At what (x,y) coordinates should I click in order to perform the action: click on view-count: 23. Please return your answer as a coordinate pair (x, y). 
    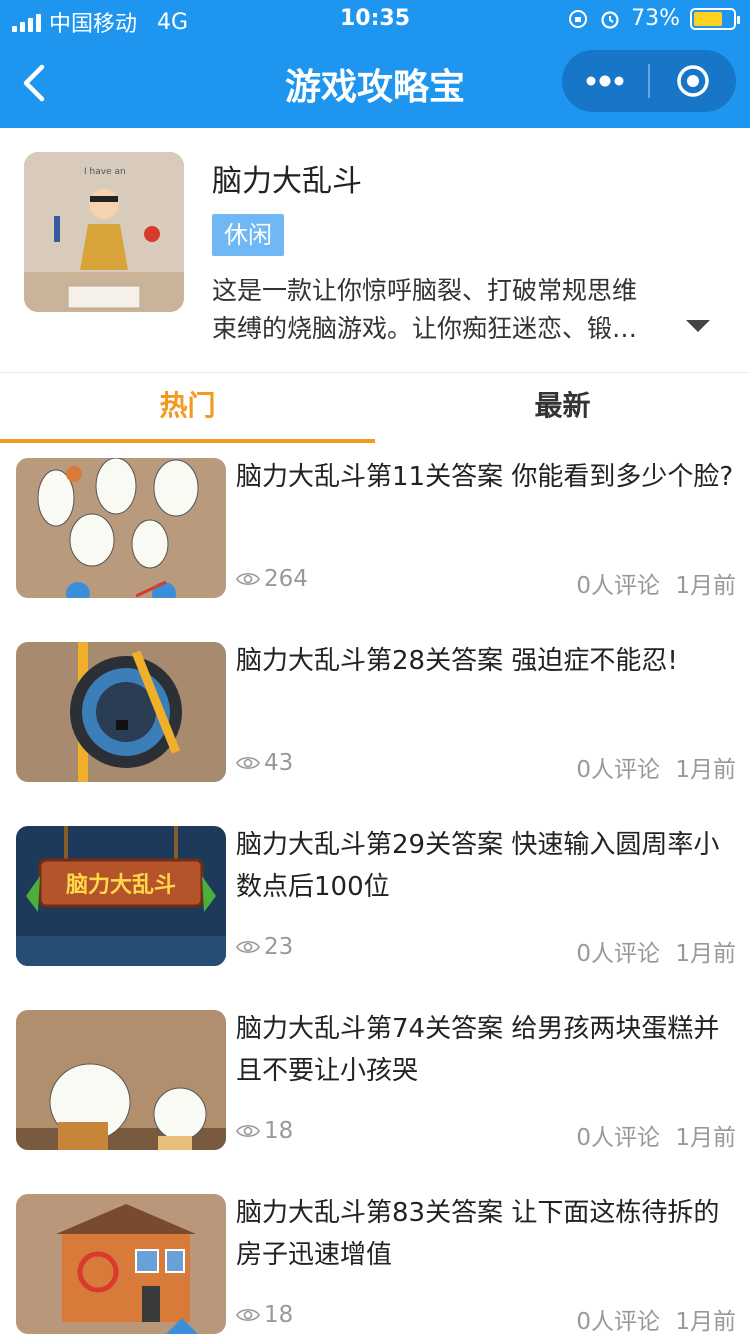
    Looking at the image, I should click on (264, 947).